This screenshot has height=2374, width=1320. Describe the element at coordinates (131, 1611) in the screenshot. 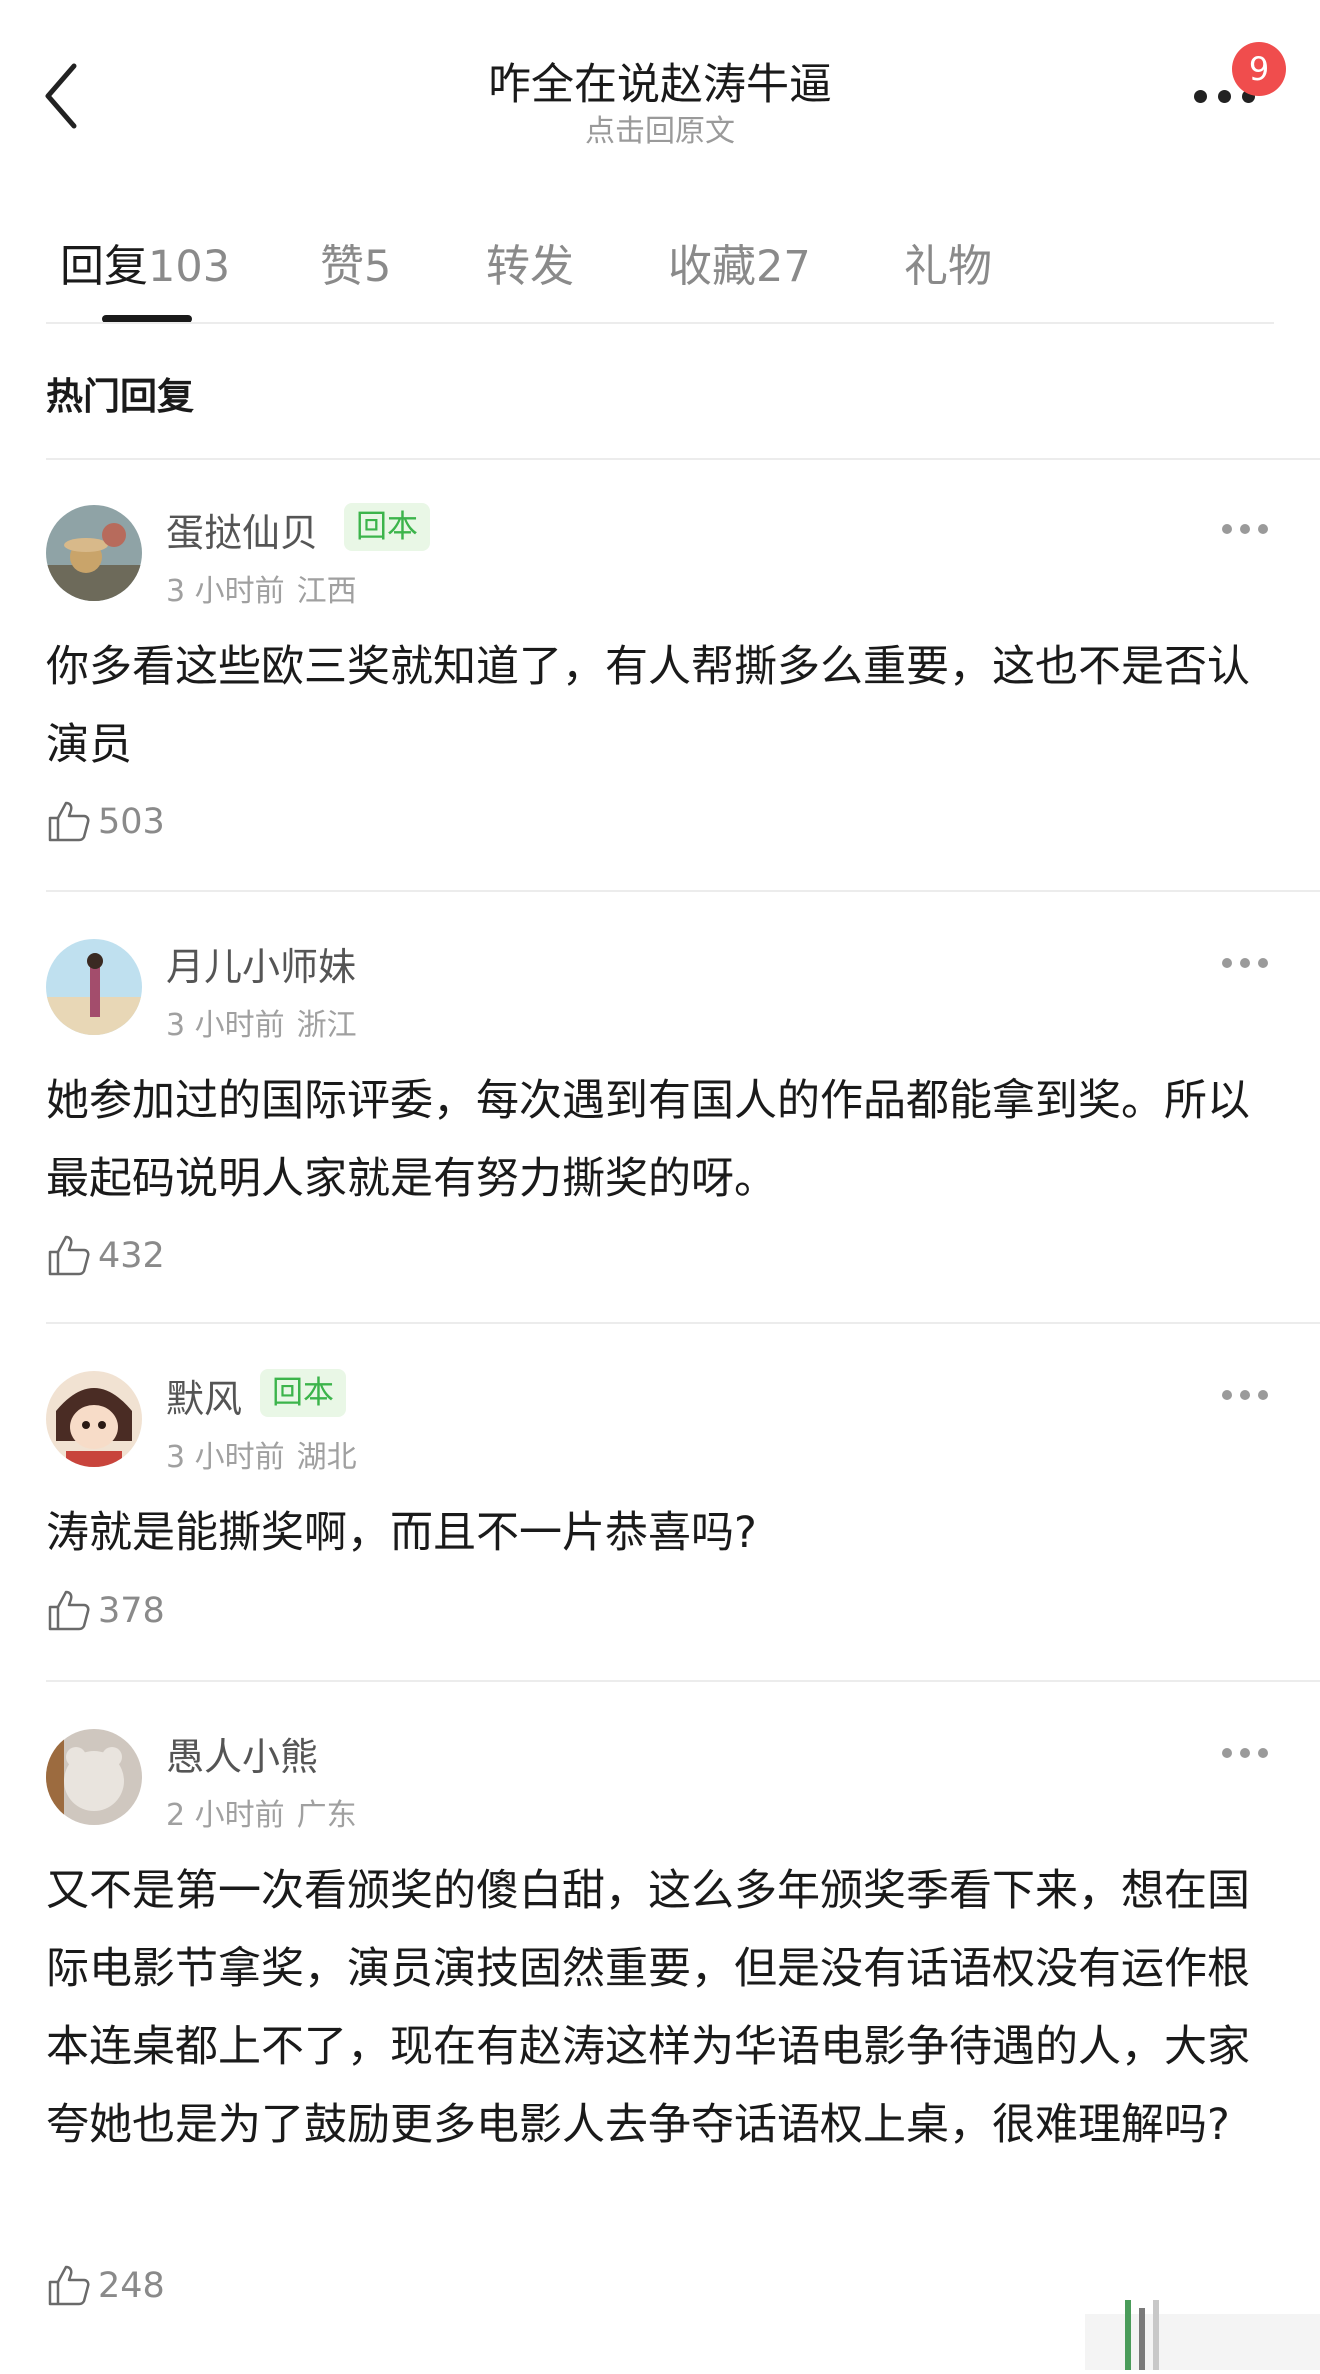

I see `like-count: 378` at that location.